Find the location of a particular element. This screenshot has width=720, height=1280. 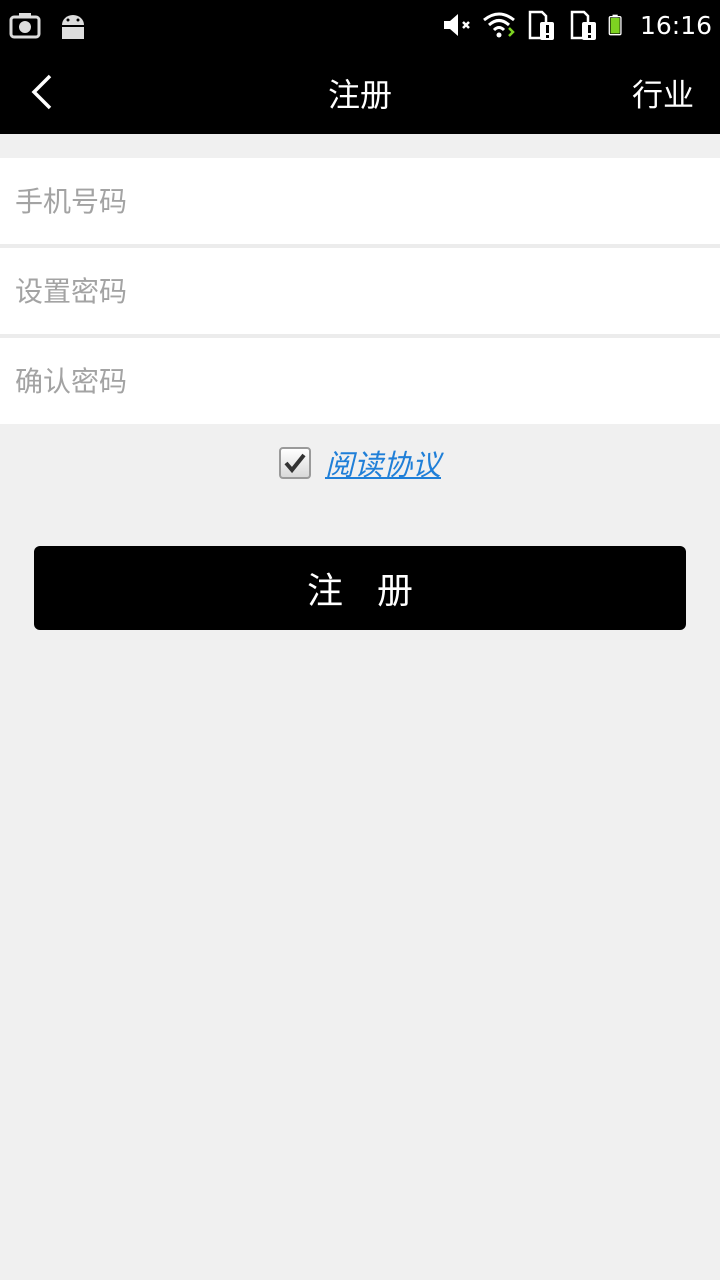

status-bar: 16:16 is located at coordinates (360, 25).